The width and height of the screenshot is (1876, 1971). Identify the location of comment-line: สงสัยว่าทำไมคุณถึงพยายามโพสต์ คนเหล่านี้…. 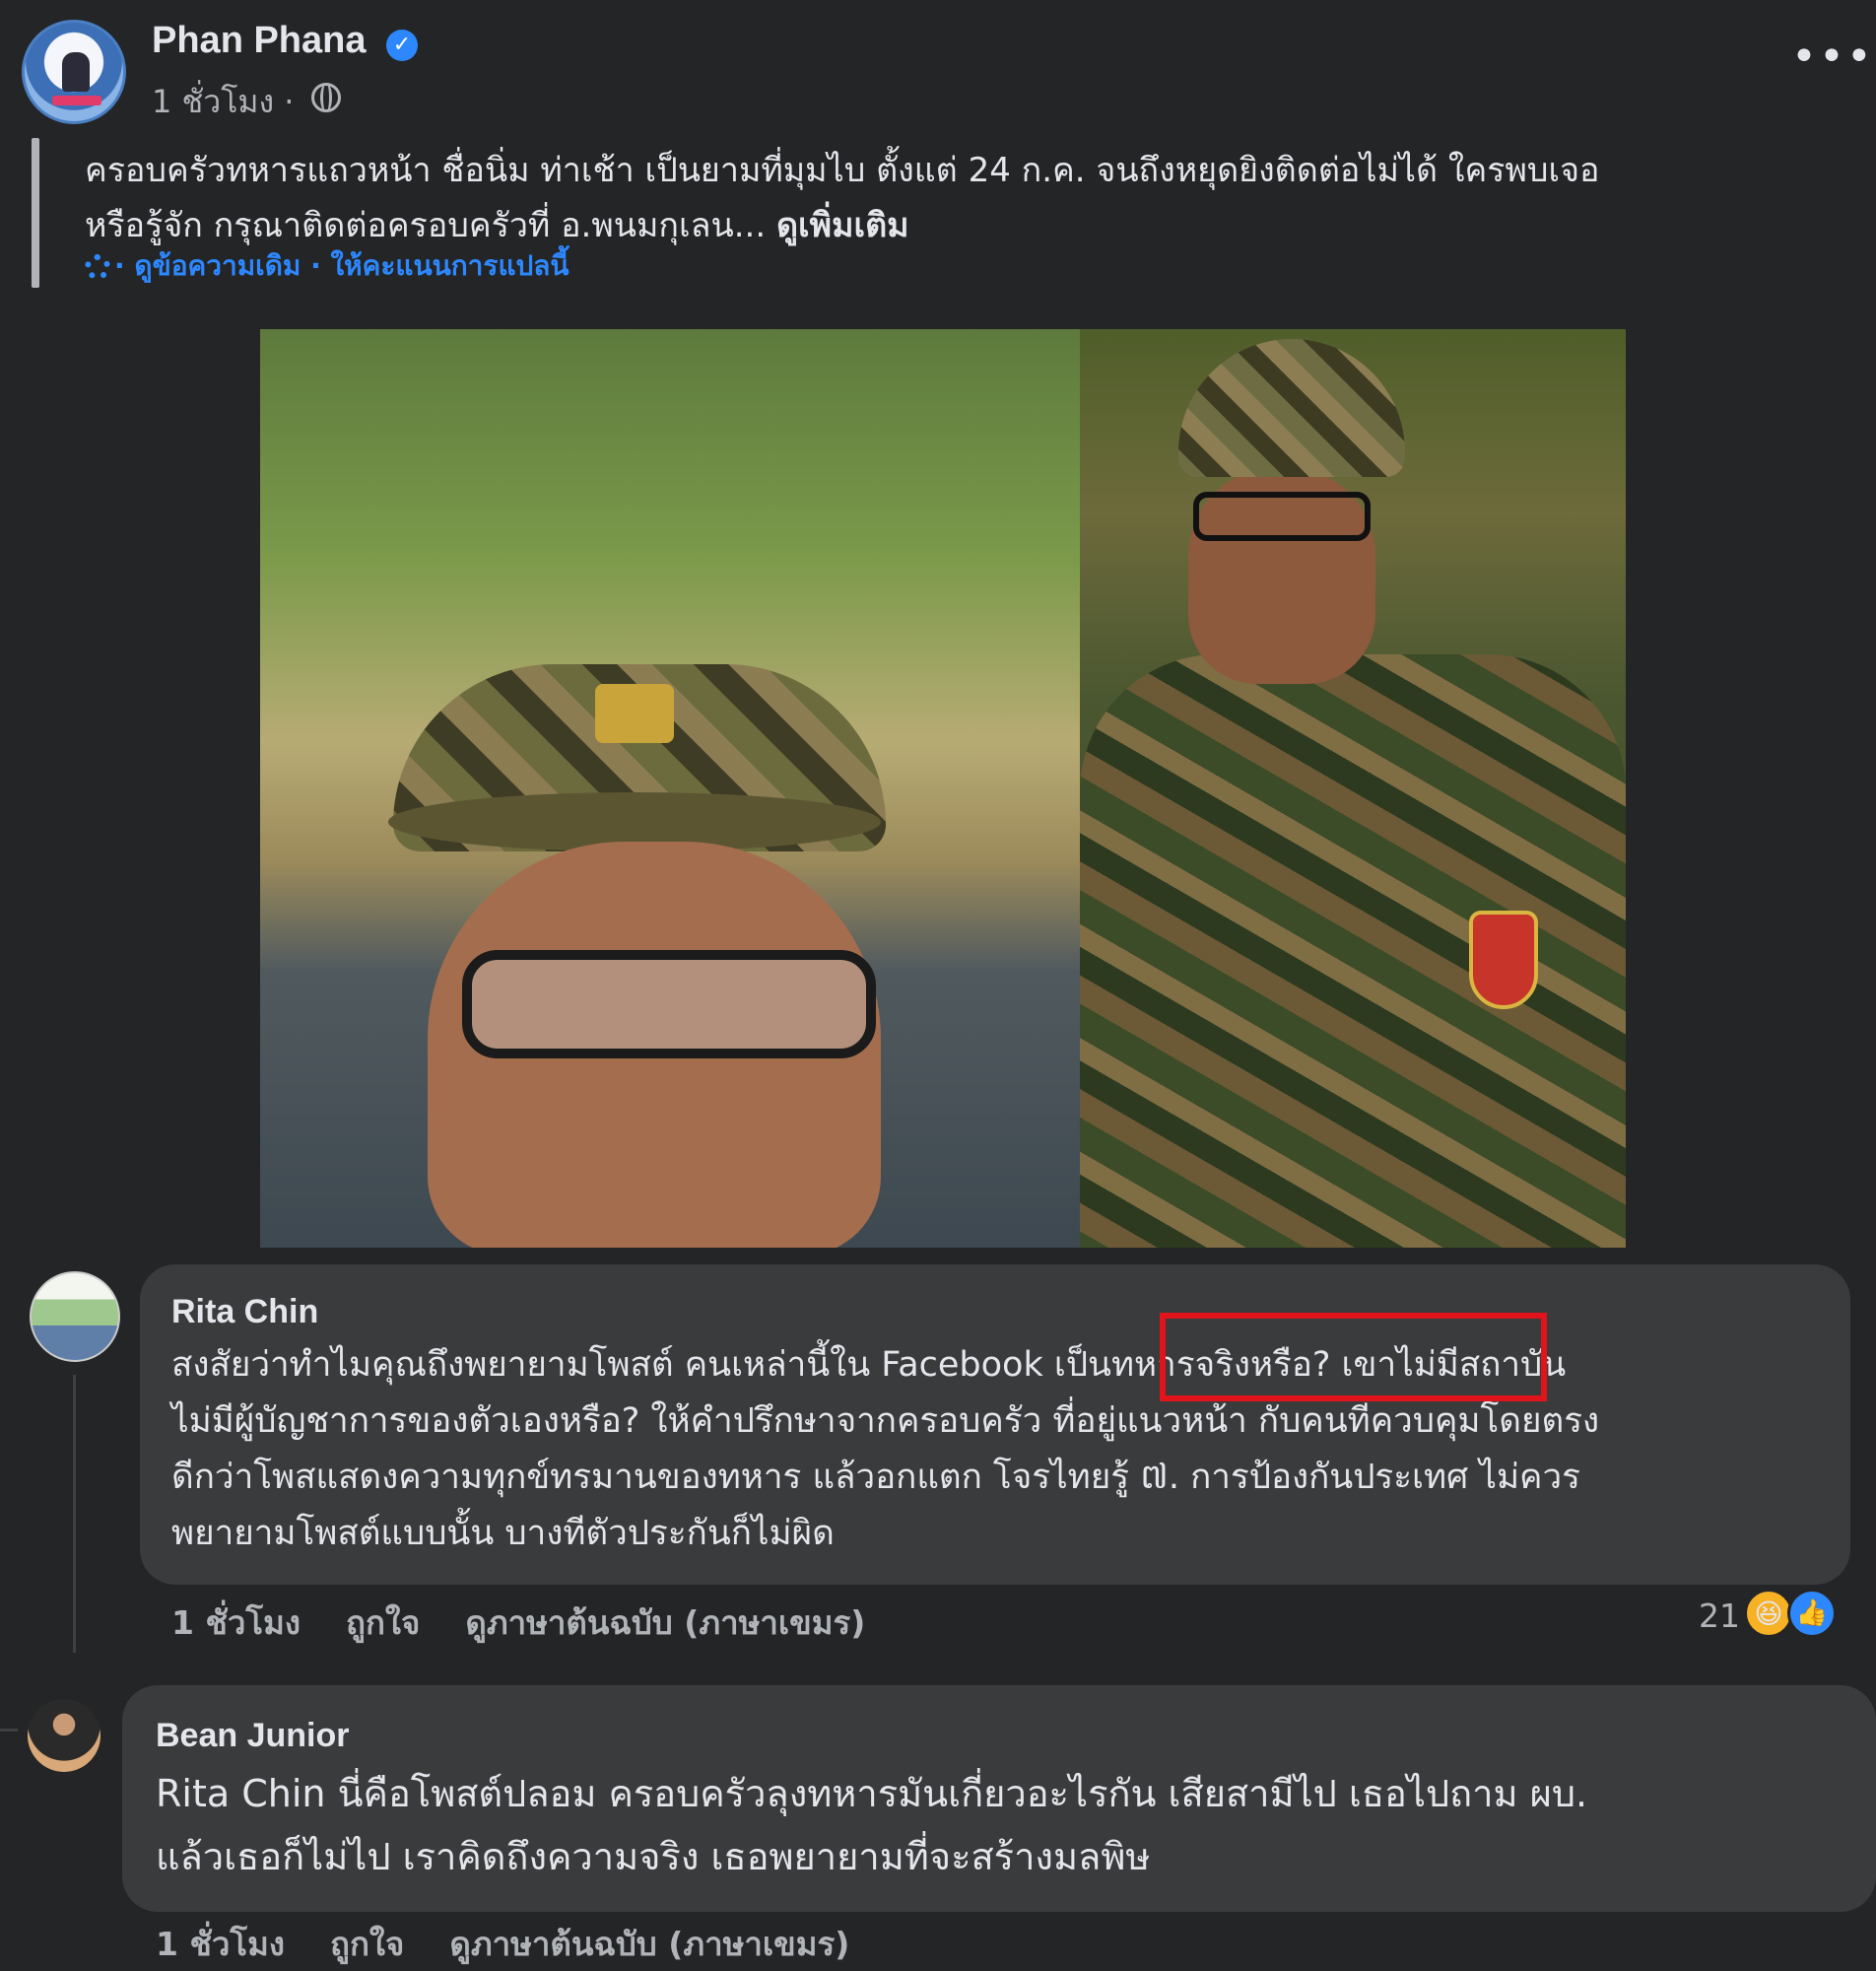
(869, 1365).